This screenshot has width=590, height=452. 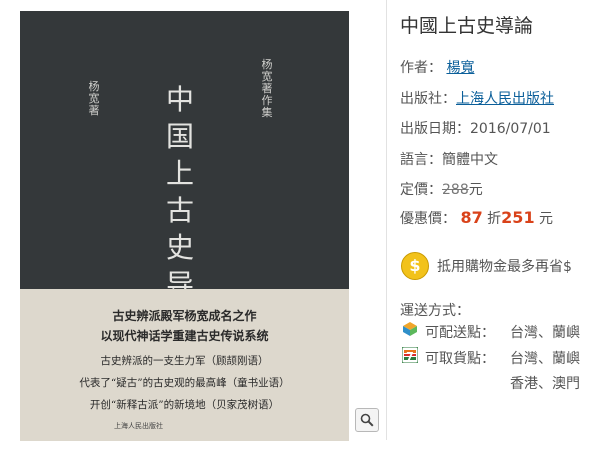 I want to click on magnifier-icon, so click(x=367, y=420).